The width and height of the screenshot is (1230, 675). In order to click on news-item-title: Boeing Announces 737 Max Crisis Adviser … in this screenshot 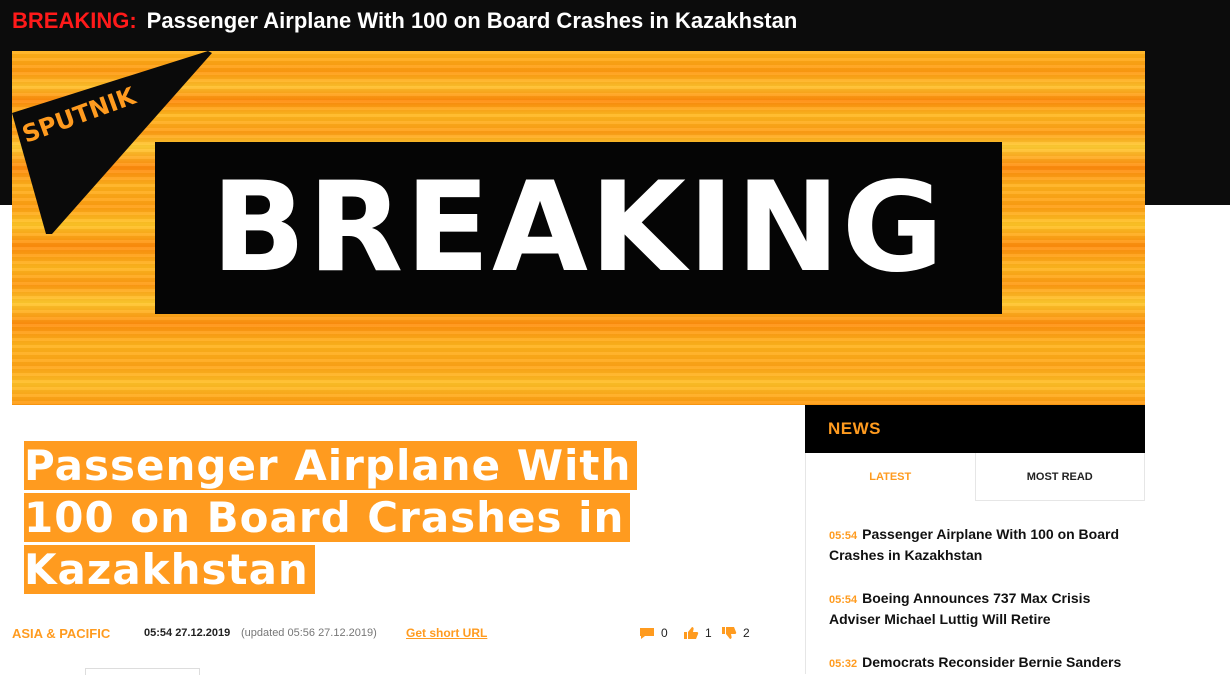, I will do `click(959, 608)`.